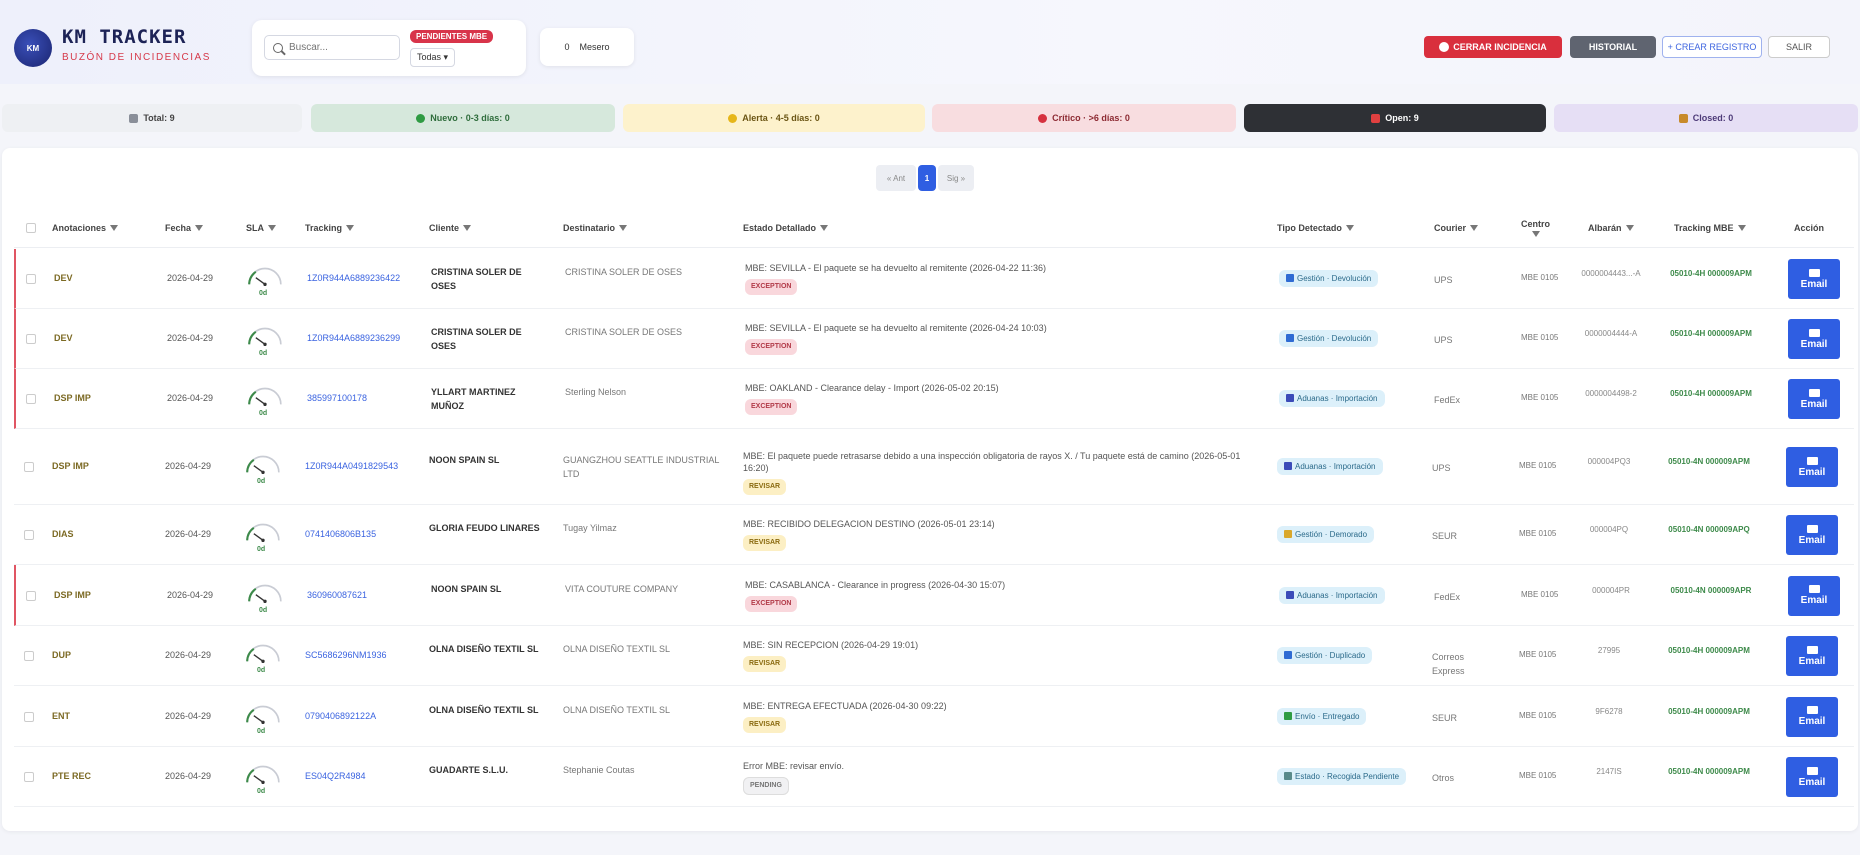 Image resolution: width=1860 pixels, height=855 pixels. I want to click on tracking-link: 385997100178, so click(337, 398).